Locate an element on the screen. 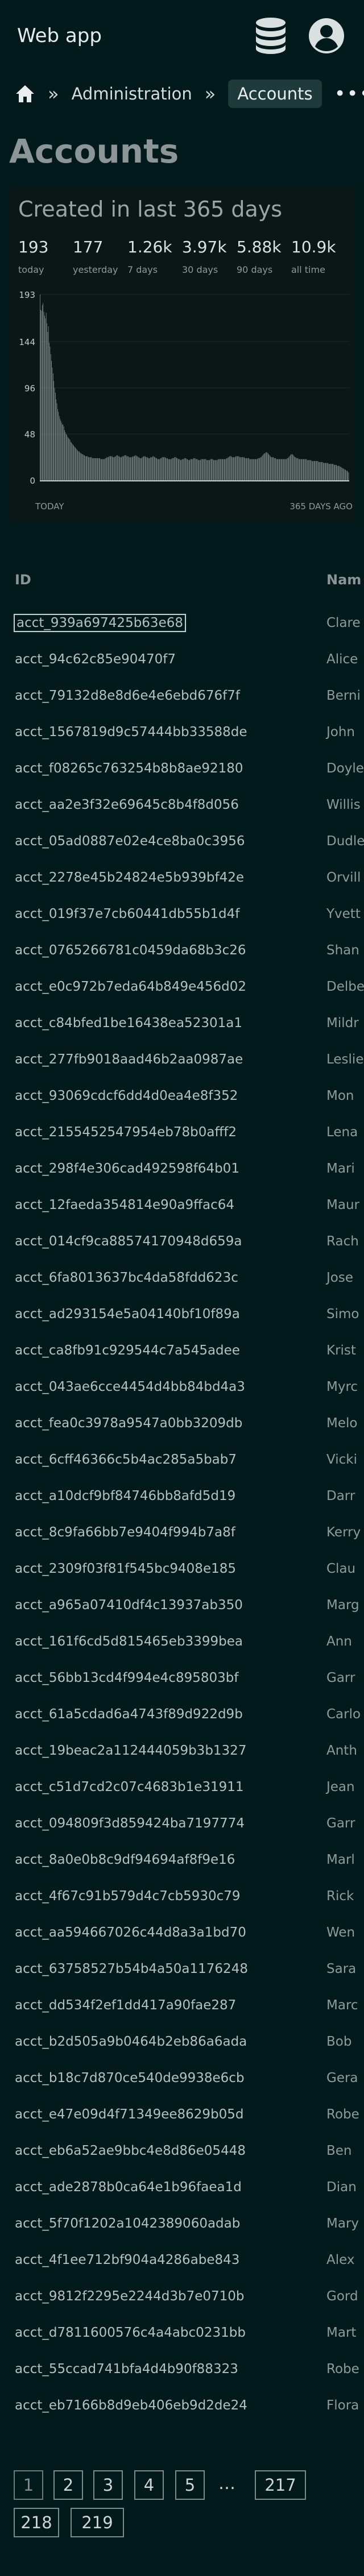 Image resolution: width=364 pixels, height=2576 pixels. account-id-cell: acct_63758527b54b4a50a1176248 is located at coordinates (131, 1969).